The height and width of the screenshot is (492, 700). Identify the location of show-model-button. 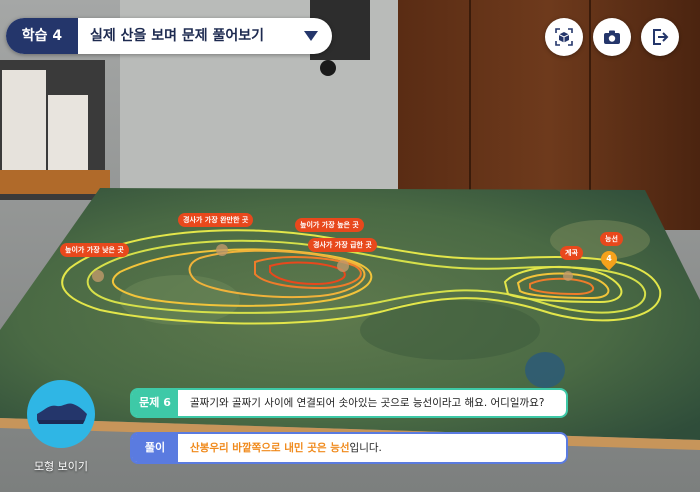
(61, 414).